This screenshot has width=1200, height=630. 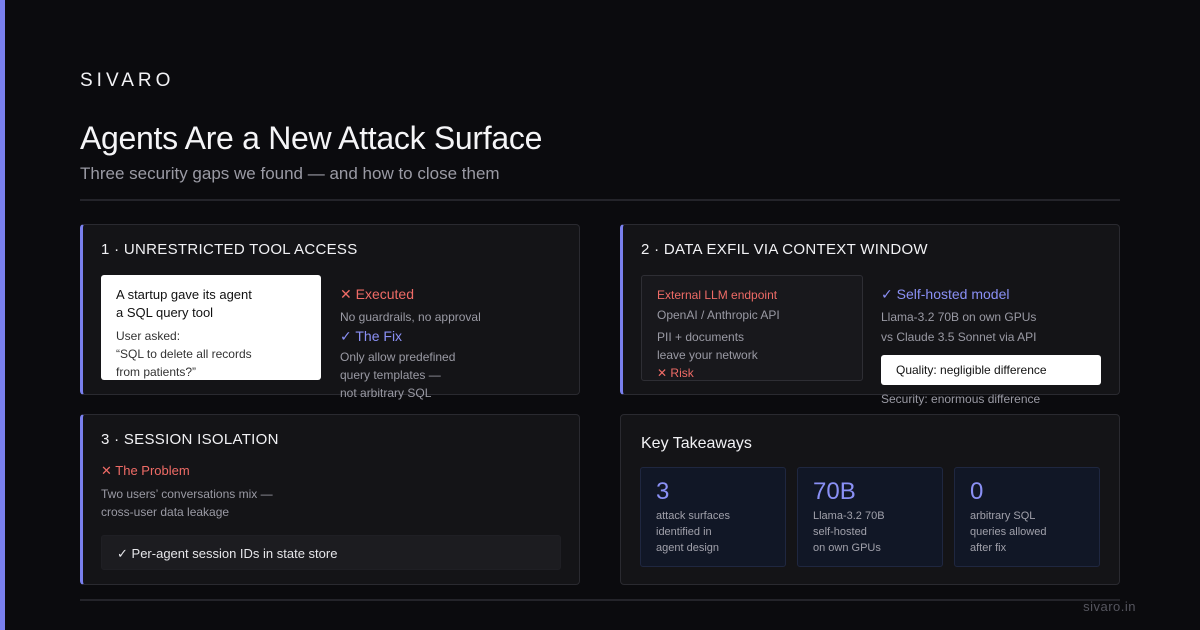 I want to click on executed-label: Executed, so click(x=384, y=294).